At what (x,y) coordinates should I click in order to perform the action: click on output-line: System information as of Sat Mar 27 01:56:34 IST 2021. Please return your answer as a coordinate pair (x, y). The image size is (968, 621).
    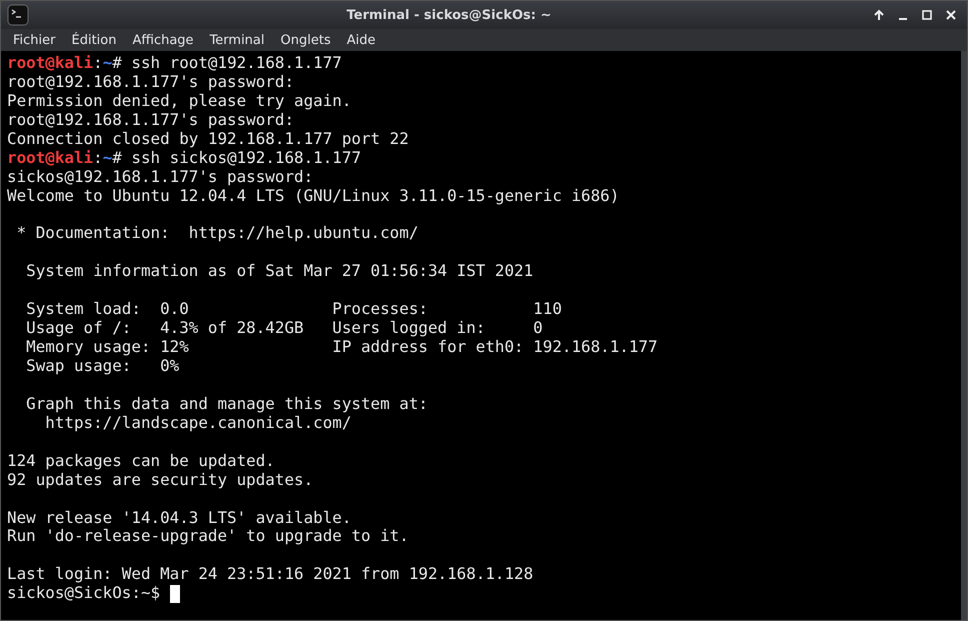
    Looking at the image, I should click on (279, 272).